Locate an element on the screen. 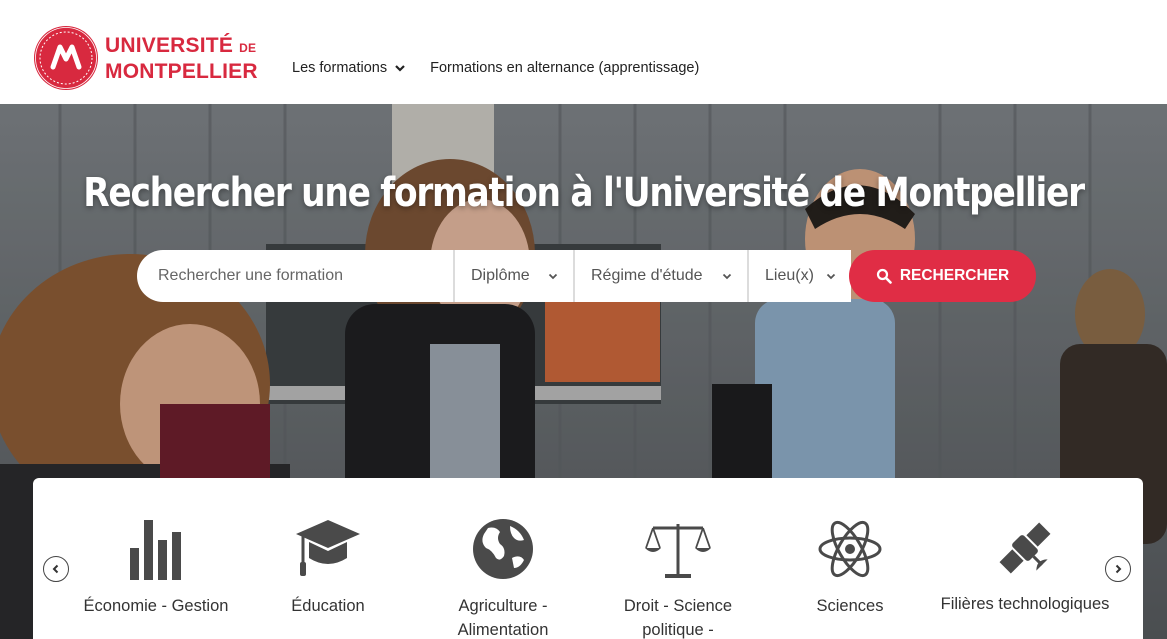 The image size is (1167, 639). nav-item-formations: Les formations is located at coordinates (349, 68).